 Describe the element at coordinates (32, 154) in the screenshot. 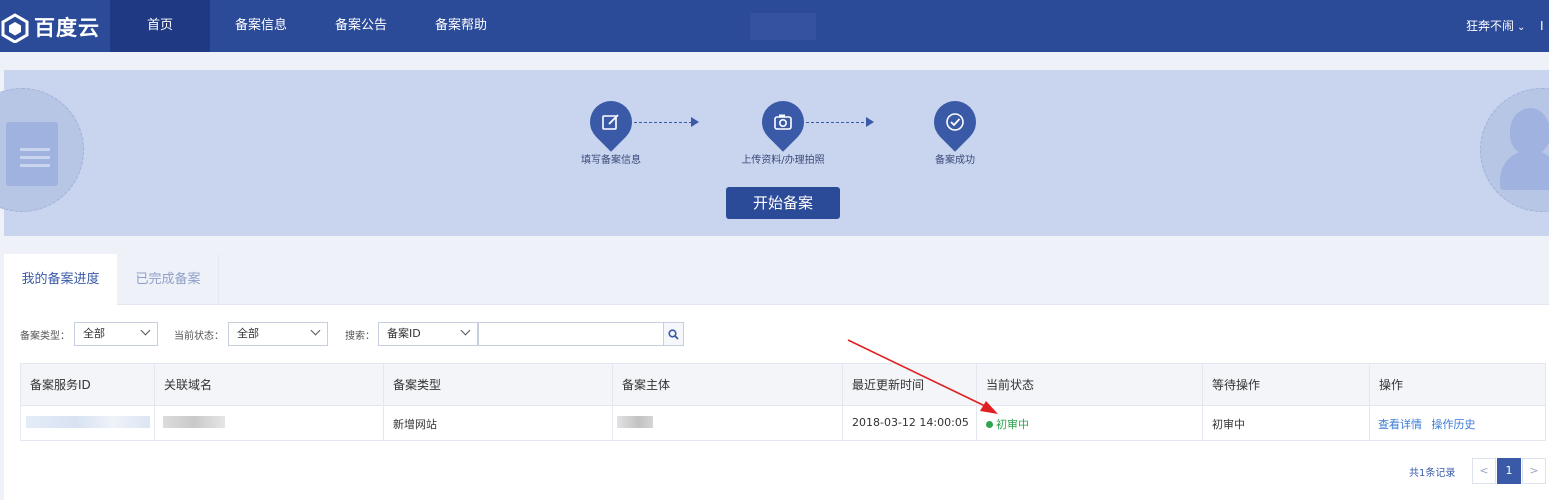

I see `document-icon` at that location.